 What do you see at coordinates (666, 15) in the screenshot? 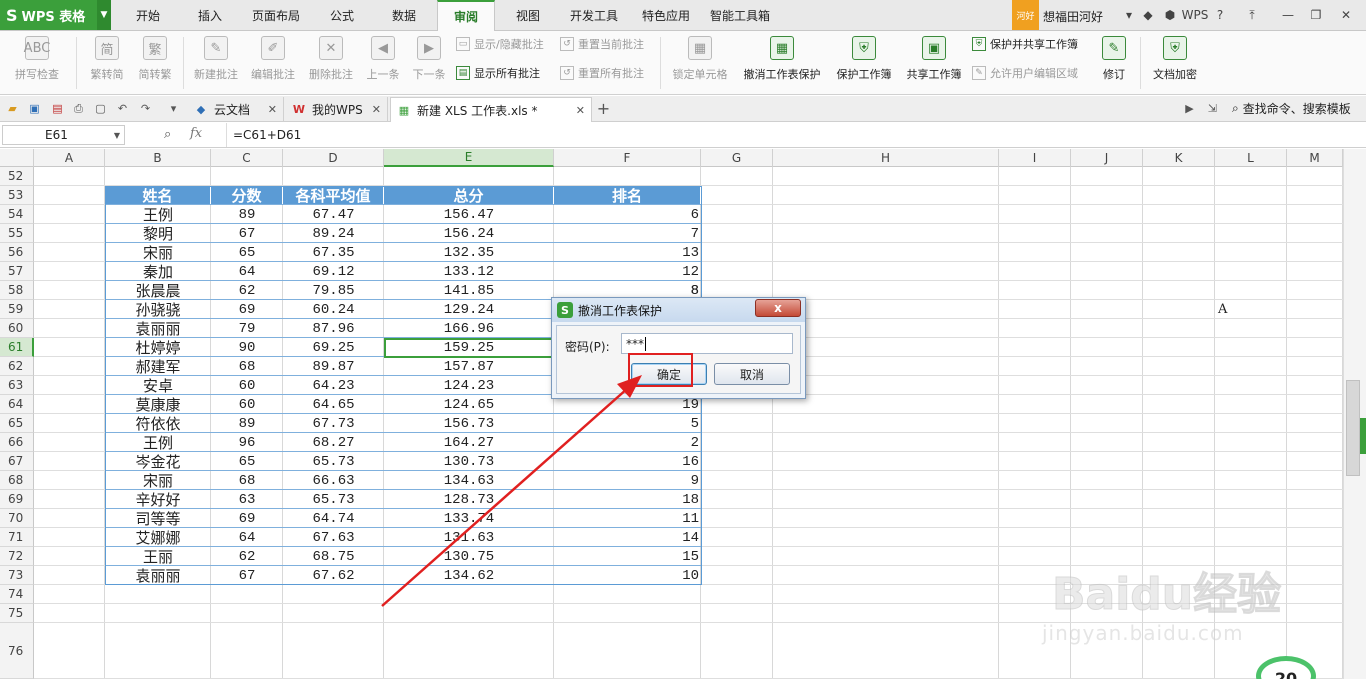
I see `tab-features: 特色应用` at bounding box center [666, 15].